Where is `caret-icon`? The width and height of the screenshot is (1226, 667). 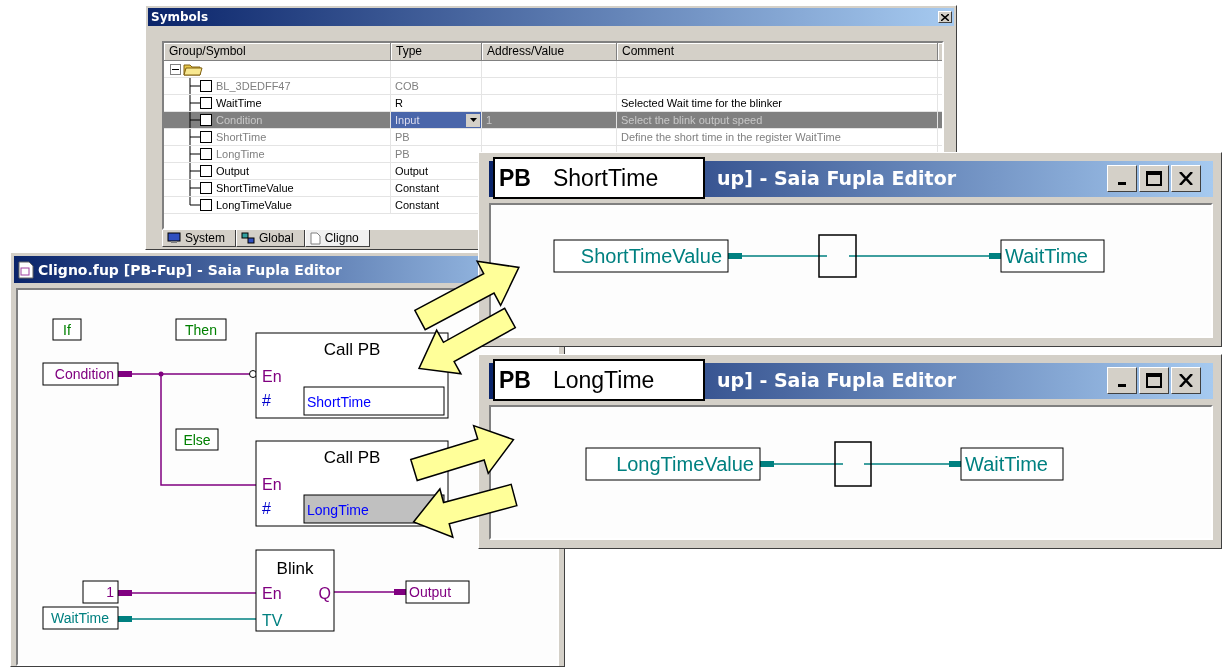
caret-icon is located at coordinates (473, 120).